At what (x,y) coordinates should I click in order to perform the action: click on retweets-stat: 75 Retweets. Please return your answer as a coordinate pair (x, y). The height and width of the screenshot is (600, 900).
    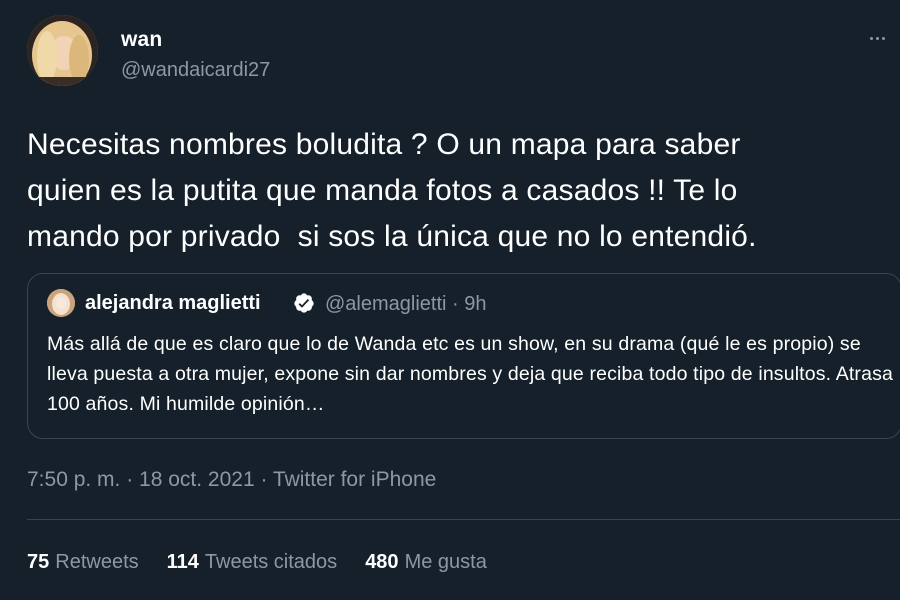
    Looking at the image, I should click on (83, 562).